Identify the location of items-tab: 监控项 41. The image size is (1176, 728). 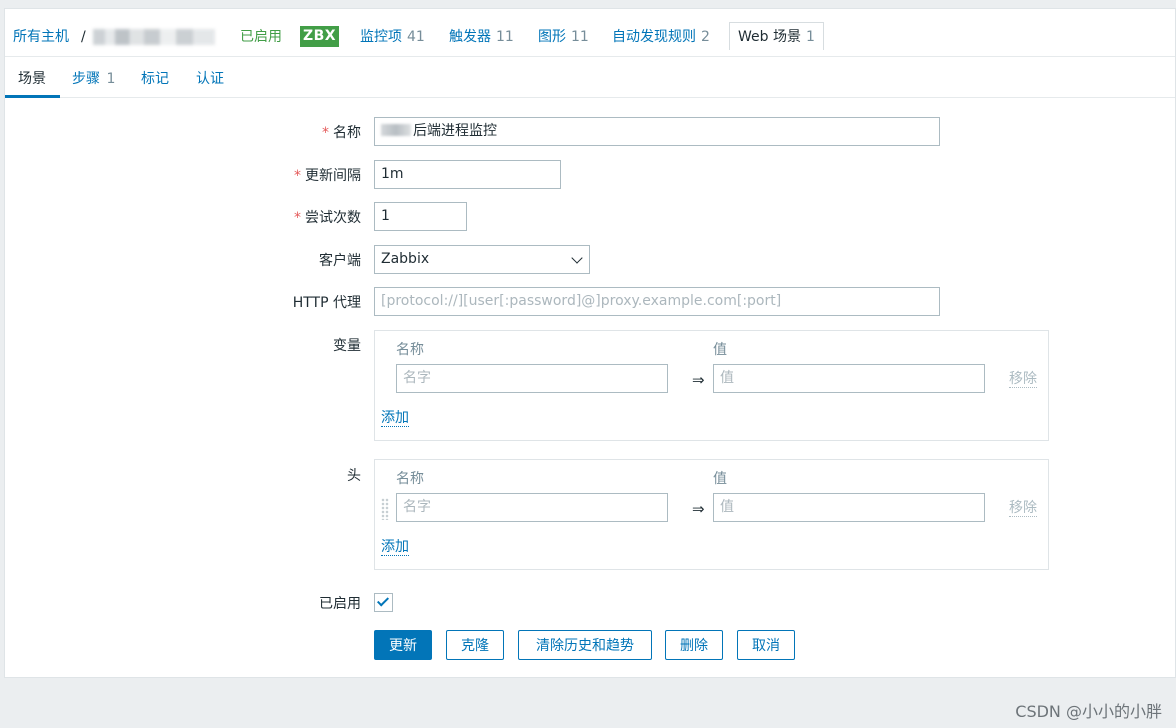
(392, 37).